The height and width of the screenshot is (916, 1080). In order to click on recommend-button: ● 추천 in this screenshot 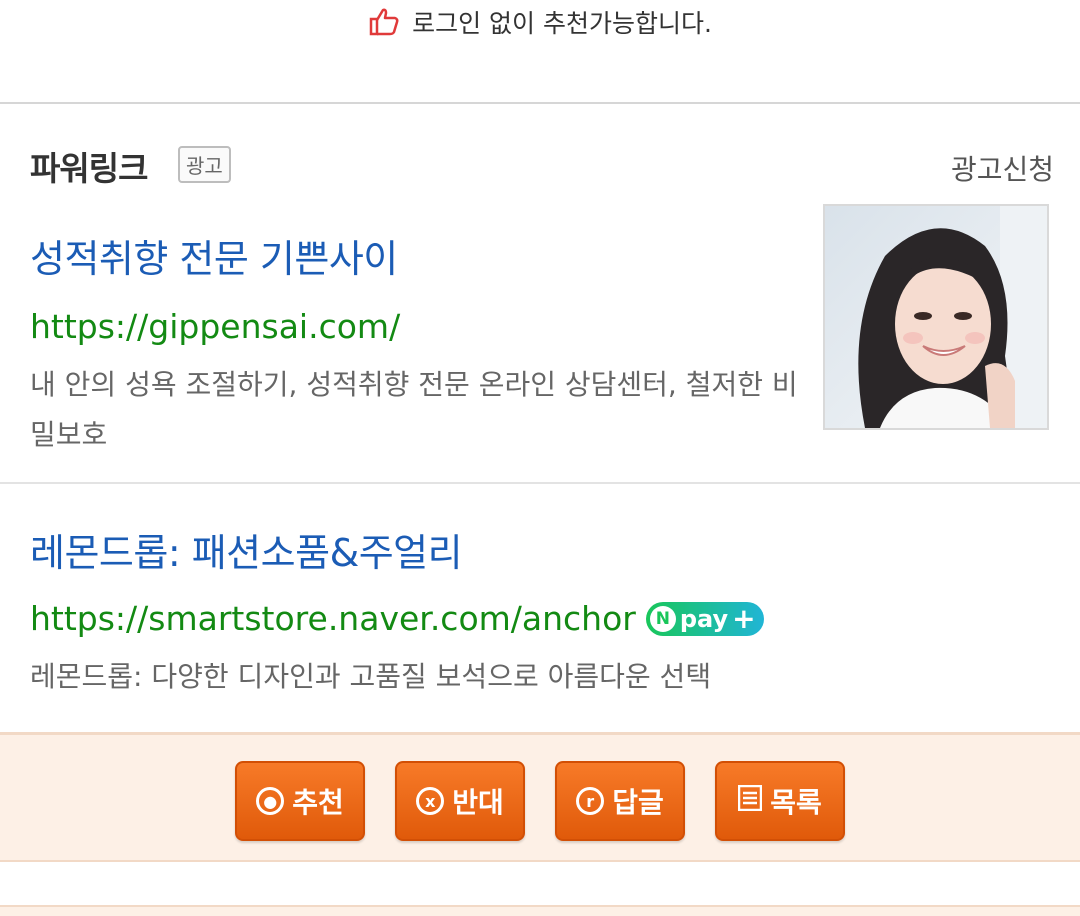, I will do `click(300, 801)`.